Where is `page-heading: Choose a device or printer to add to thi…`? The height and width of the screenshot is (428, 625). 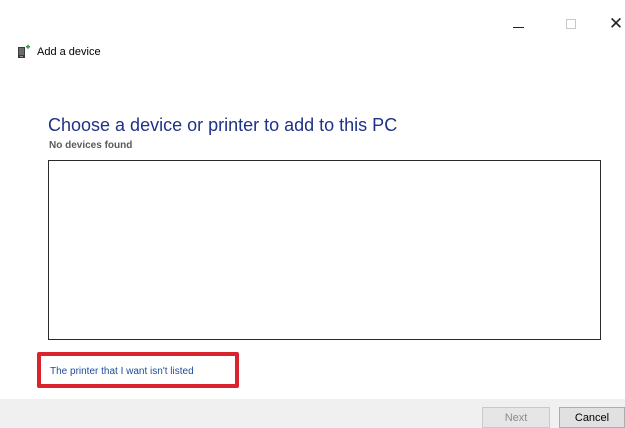 page-heading: Choose a device or printer to add to thi… is located at coordinates (223, 125).